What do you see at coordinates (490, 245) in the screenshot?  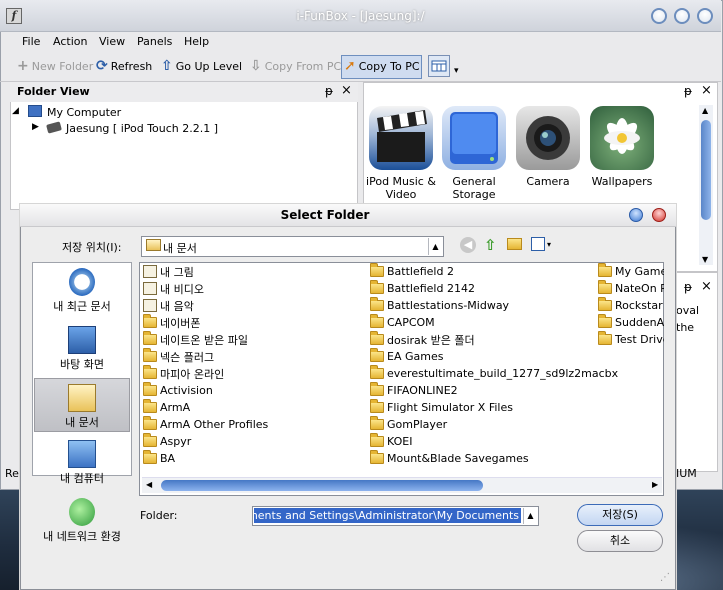 I see `up-folder-icon: ⇧` at bounding box center [490, 245].